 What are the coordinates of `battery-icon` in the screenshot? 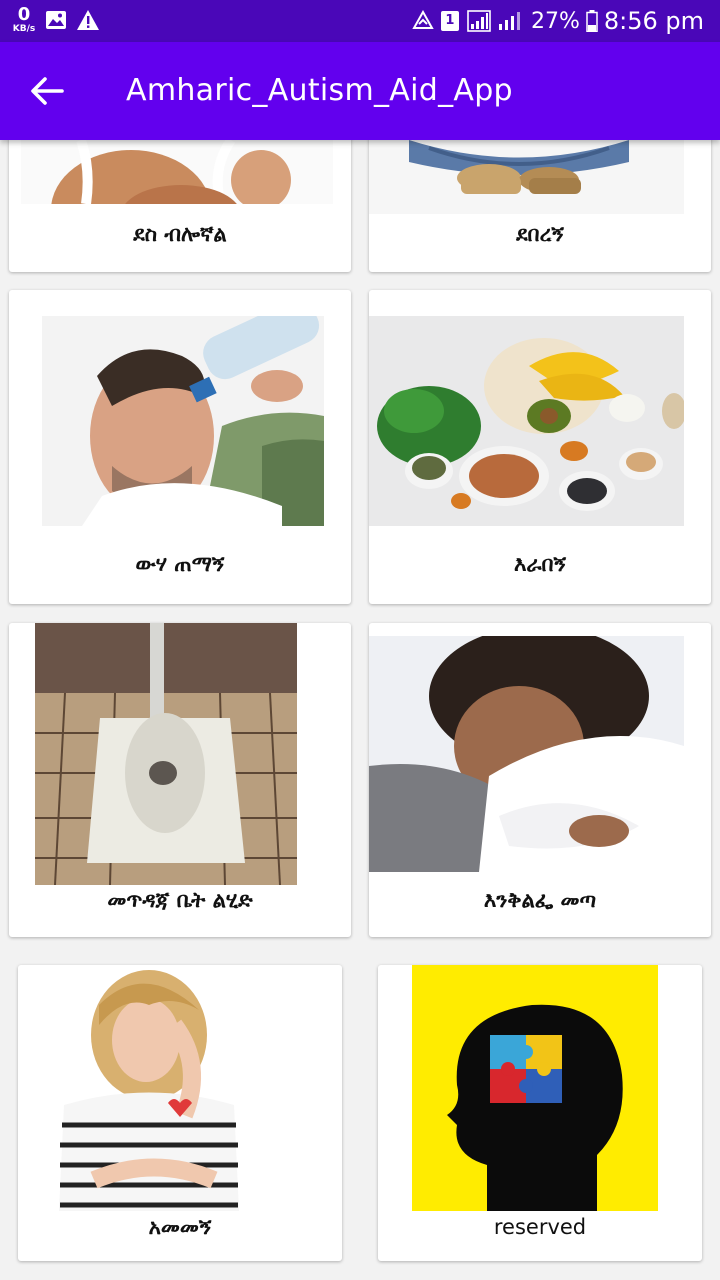 It's located at (592, 21).